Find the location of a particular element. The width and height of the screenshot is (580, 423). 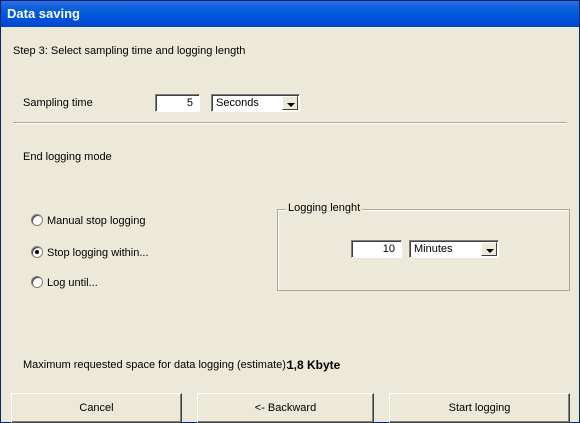

sampling-unit-value: Seconds is located at coordinates (237, 103).